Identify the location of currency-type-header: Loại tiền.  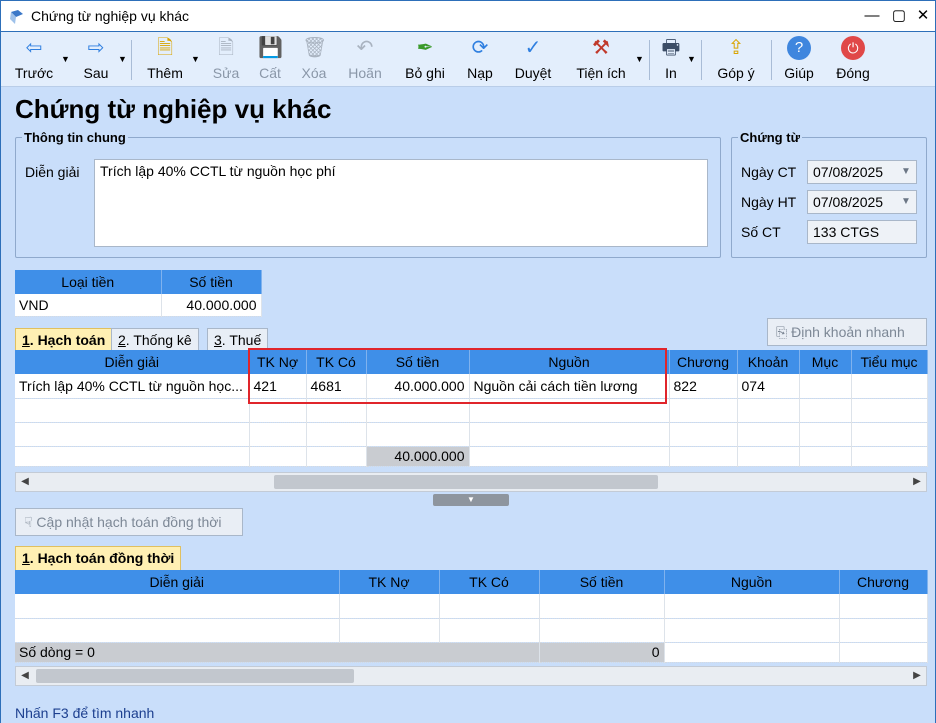
(88, 282).